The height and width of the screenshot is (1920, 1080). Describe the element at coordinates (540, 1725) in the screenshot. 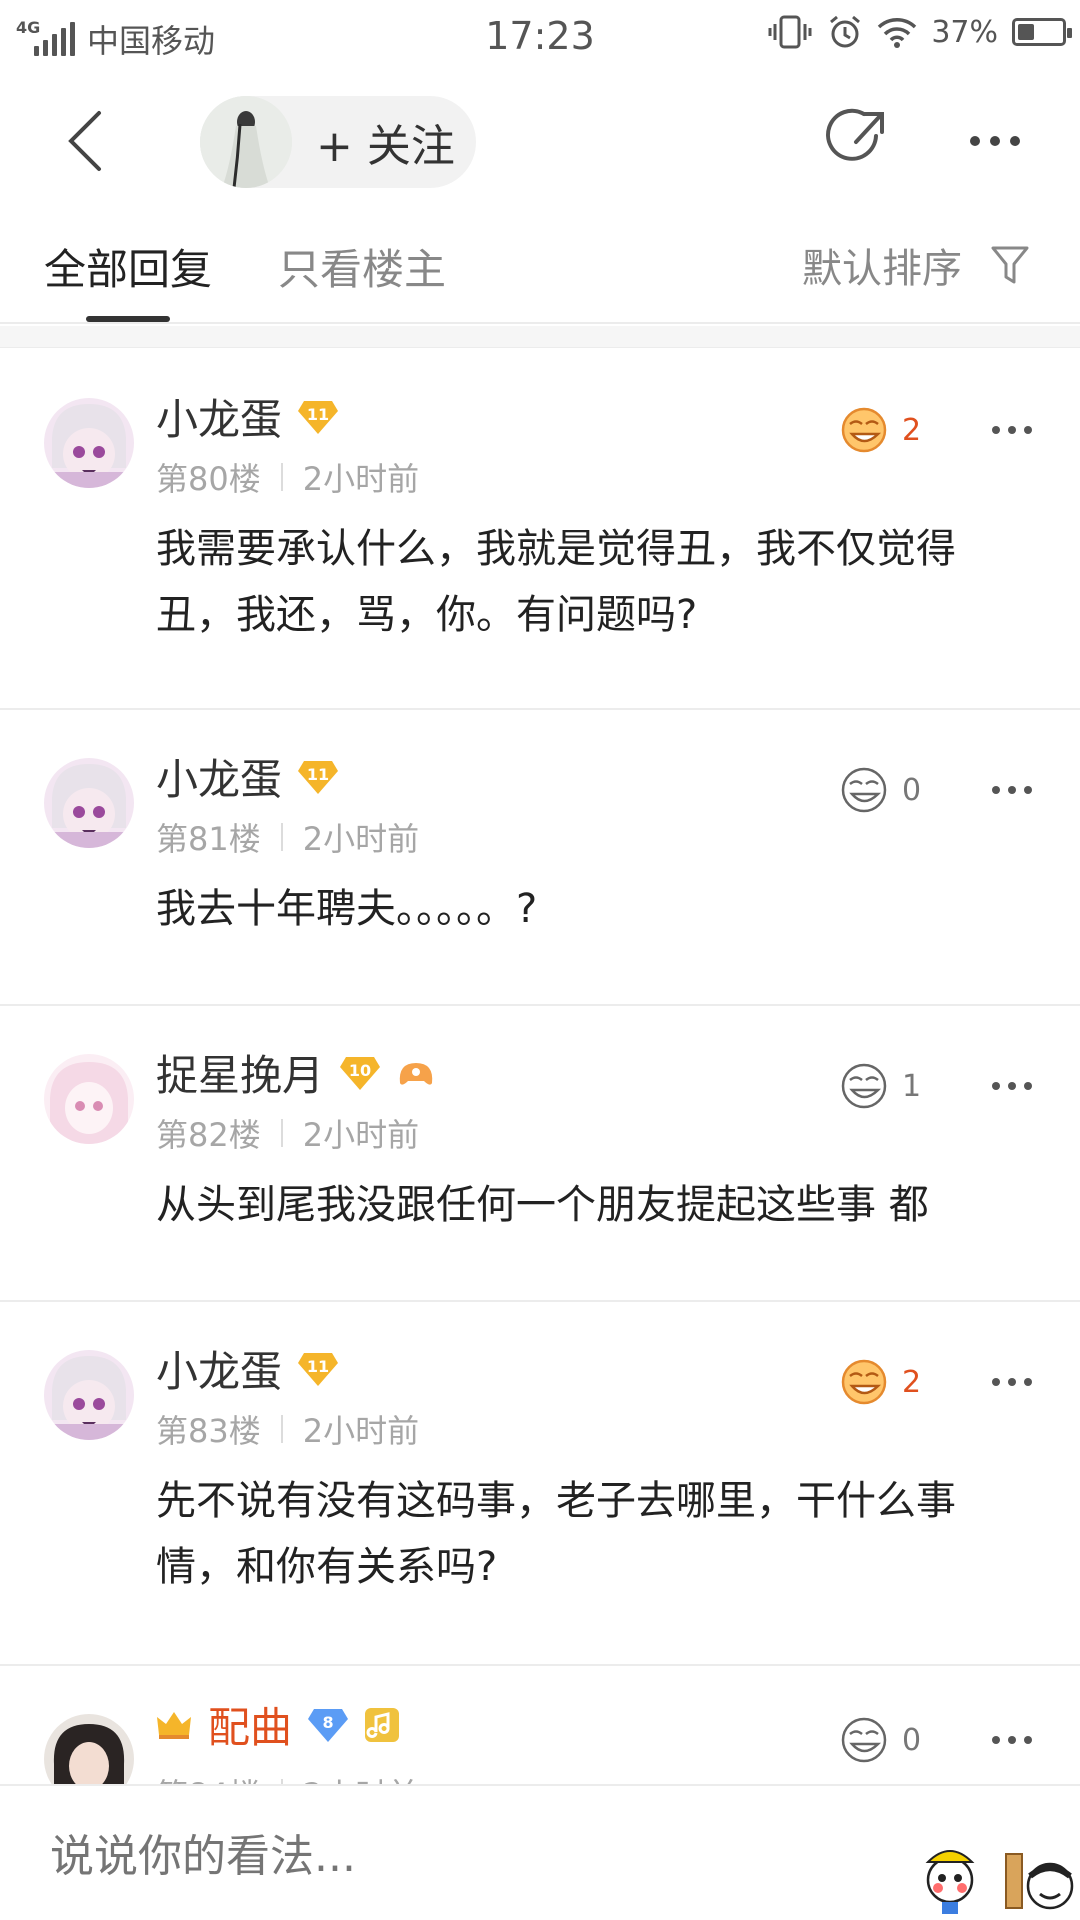

I see `comment-item: 配曲 8 第84楼 2小时前 0` at that location.